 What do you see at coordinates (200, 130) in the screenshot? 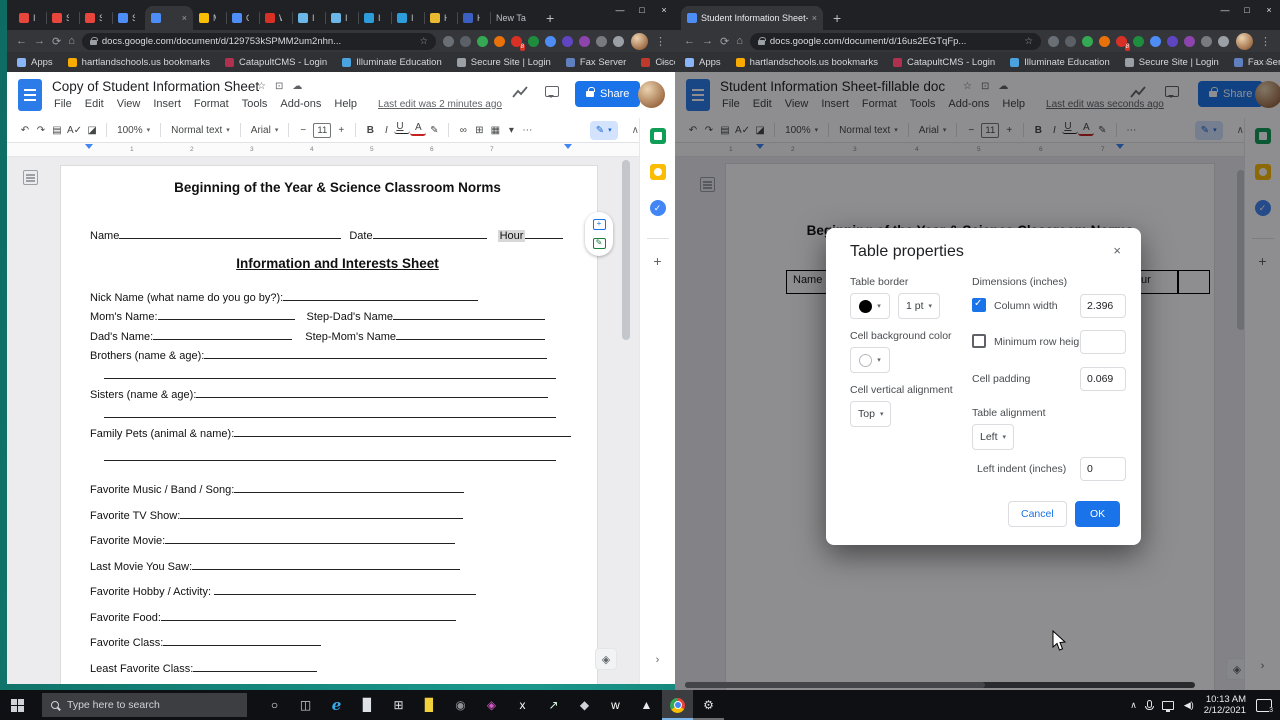
I see `paragraph-style-select: Normal text` at bounding box center [200, 130].